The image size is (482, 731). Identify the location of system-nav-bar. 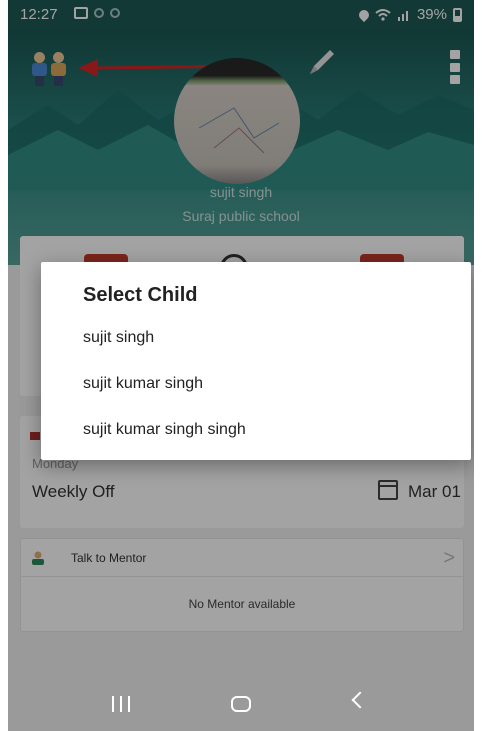
(241, 705).